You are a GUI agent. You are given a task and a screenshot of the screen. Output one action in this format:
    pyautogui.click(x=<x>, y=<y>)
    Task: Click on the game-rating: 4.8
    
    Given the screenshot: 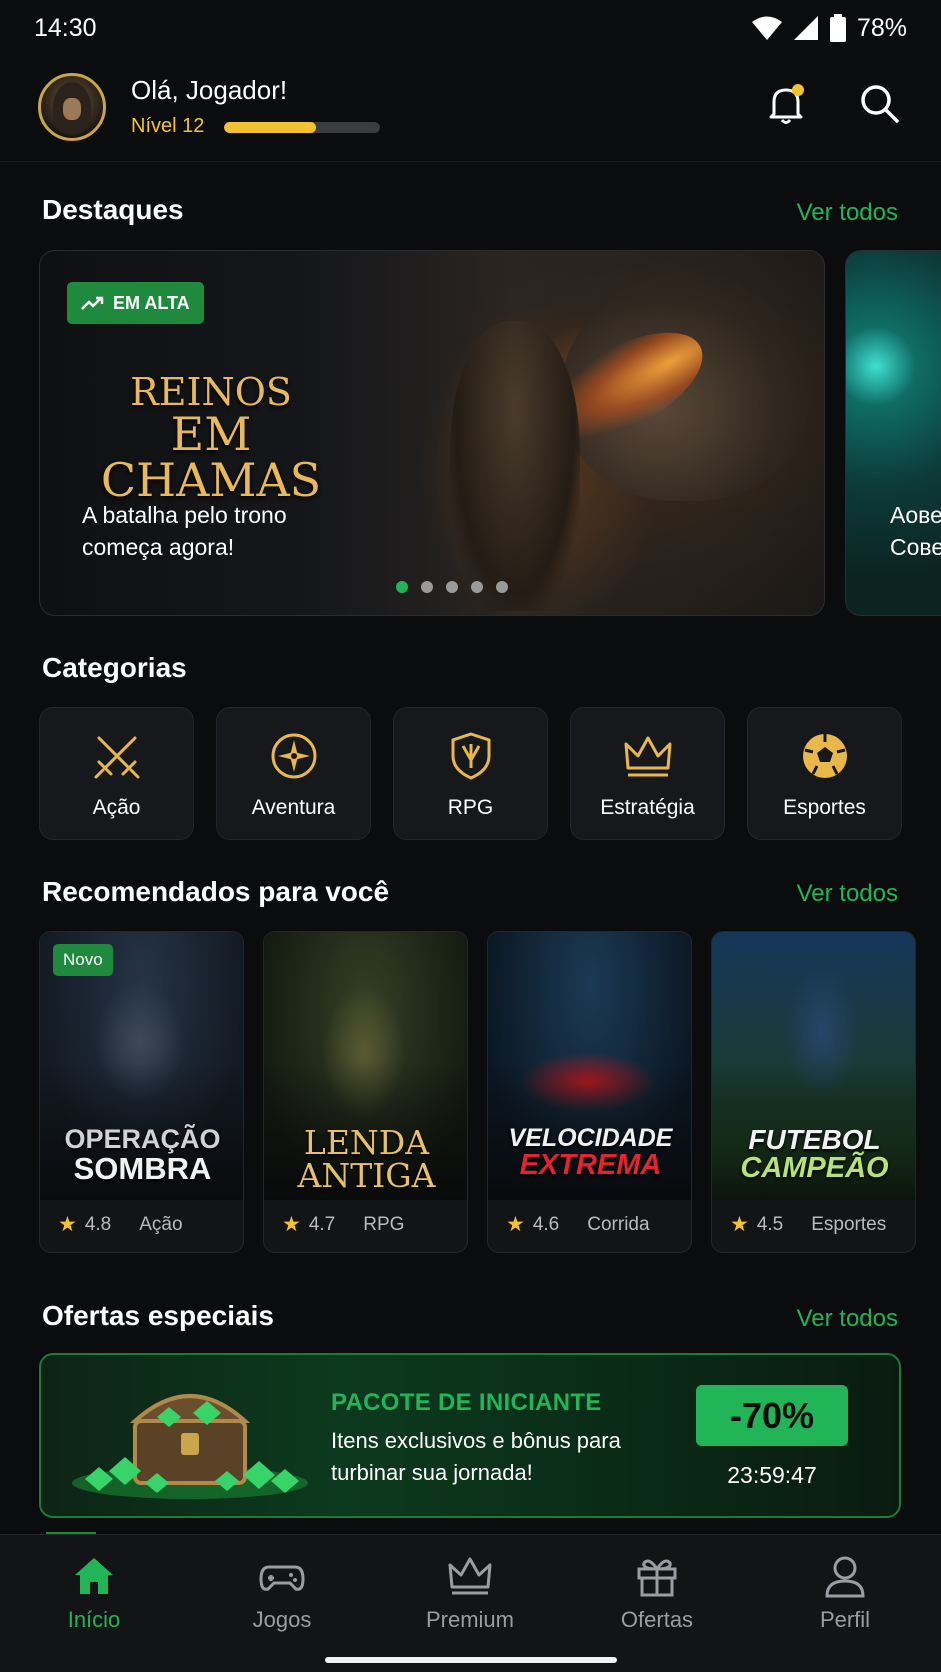 What is the action you would take?
    pyautogui.click(x=98, y=1224)
    